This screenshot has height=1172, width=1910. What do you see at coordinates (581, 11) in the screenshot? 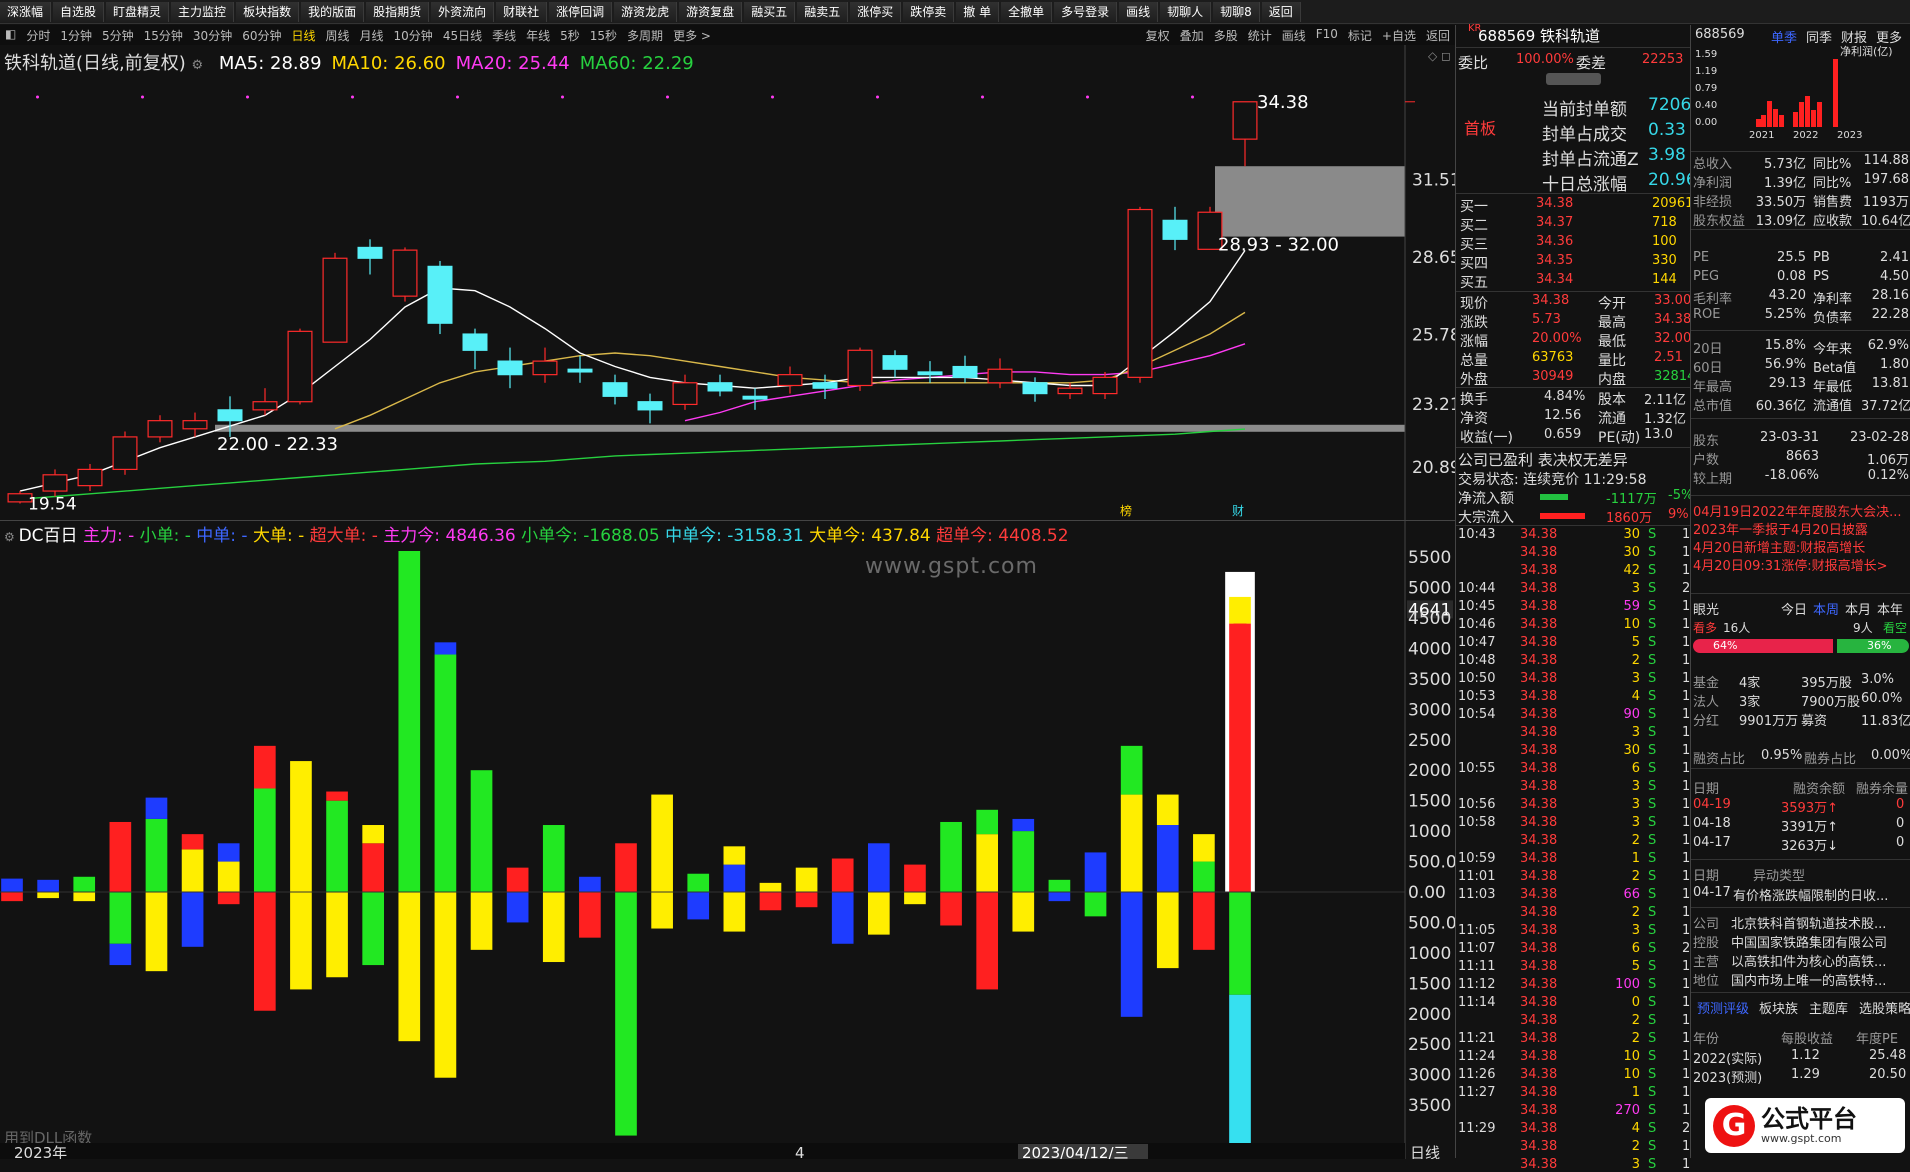
I see `toolbar-button-9: 涨停回调` at bounding box center [581, 11].